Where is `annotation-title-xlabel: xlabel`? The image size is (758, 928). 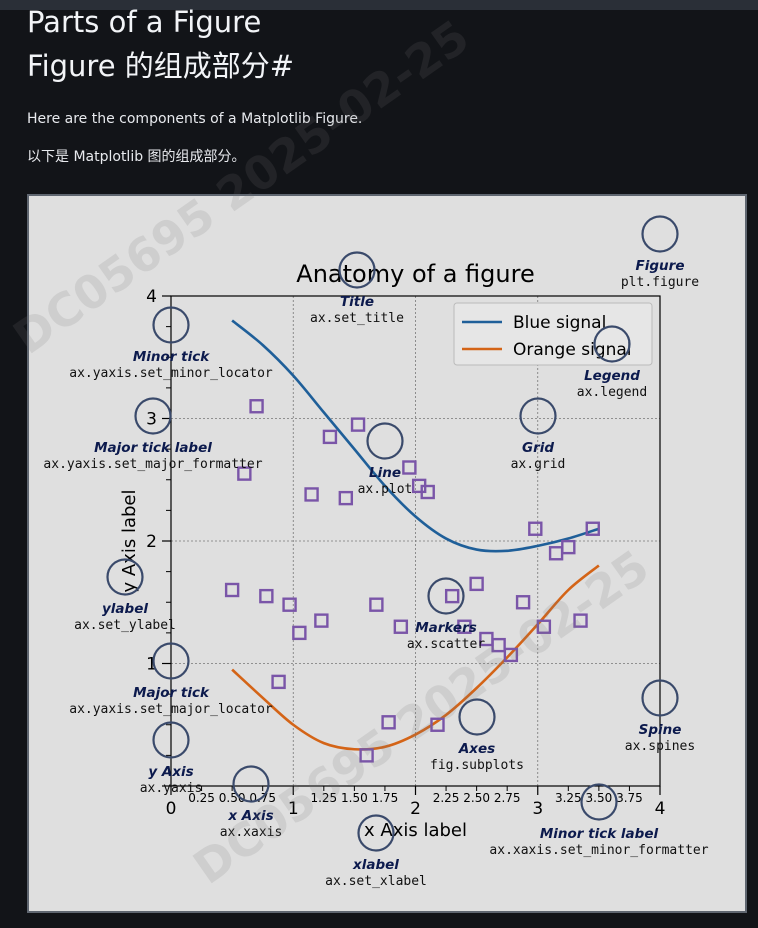 annotation-title-xlabel: xlabel is located at coordinates (375, 865).